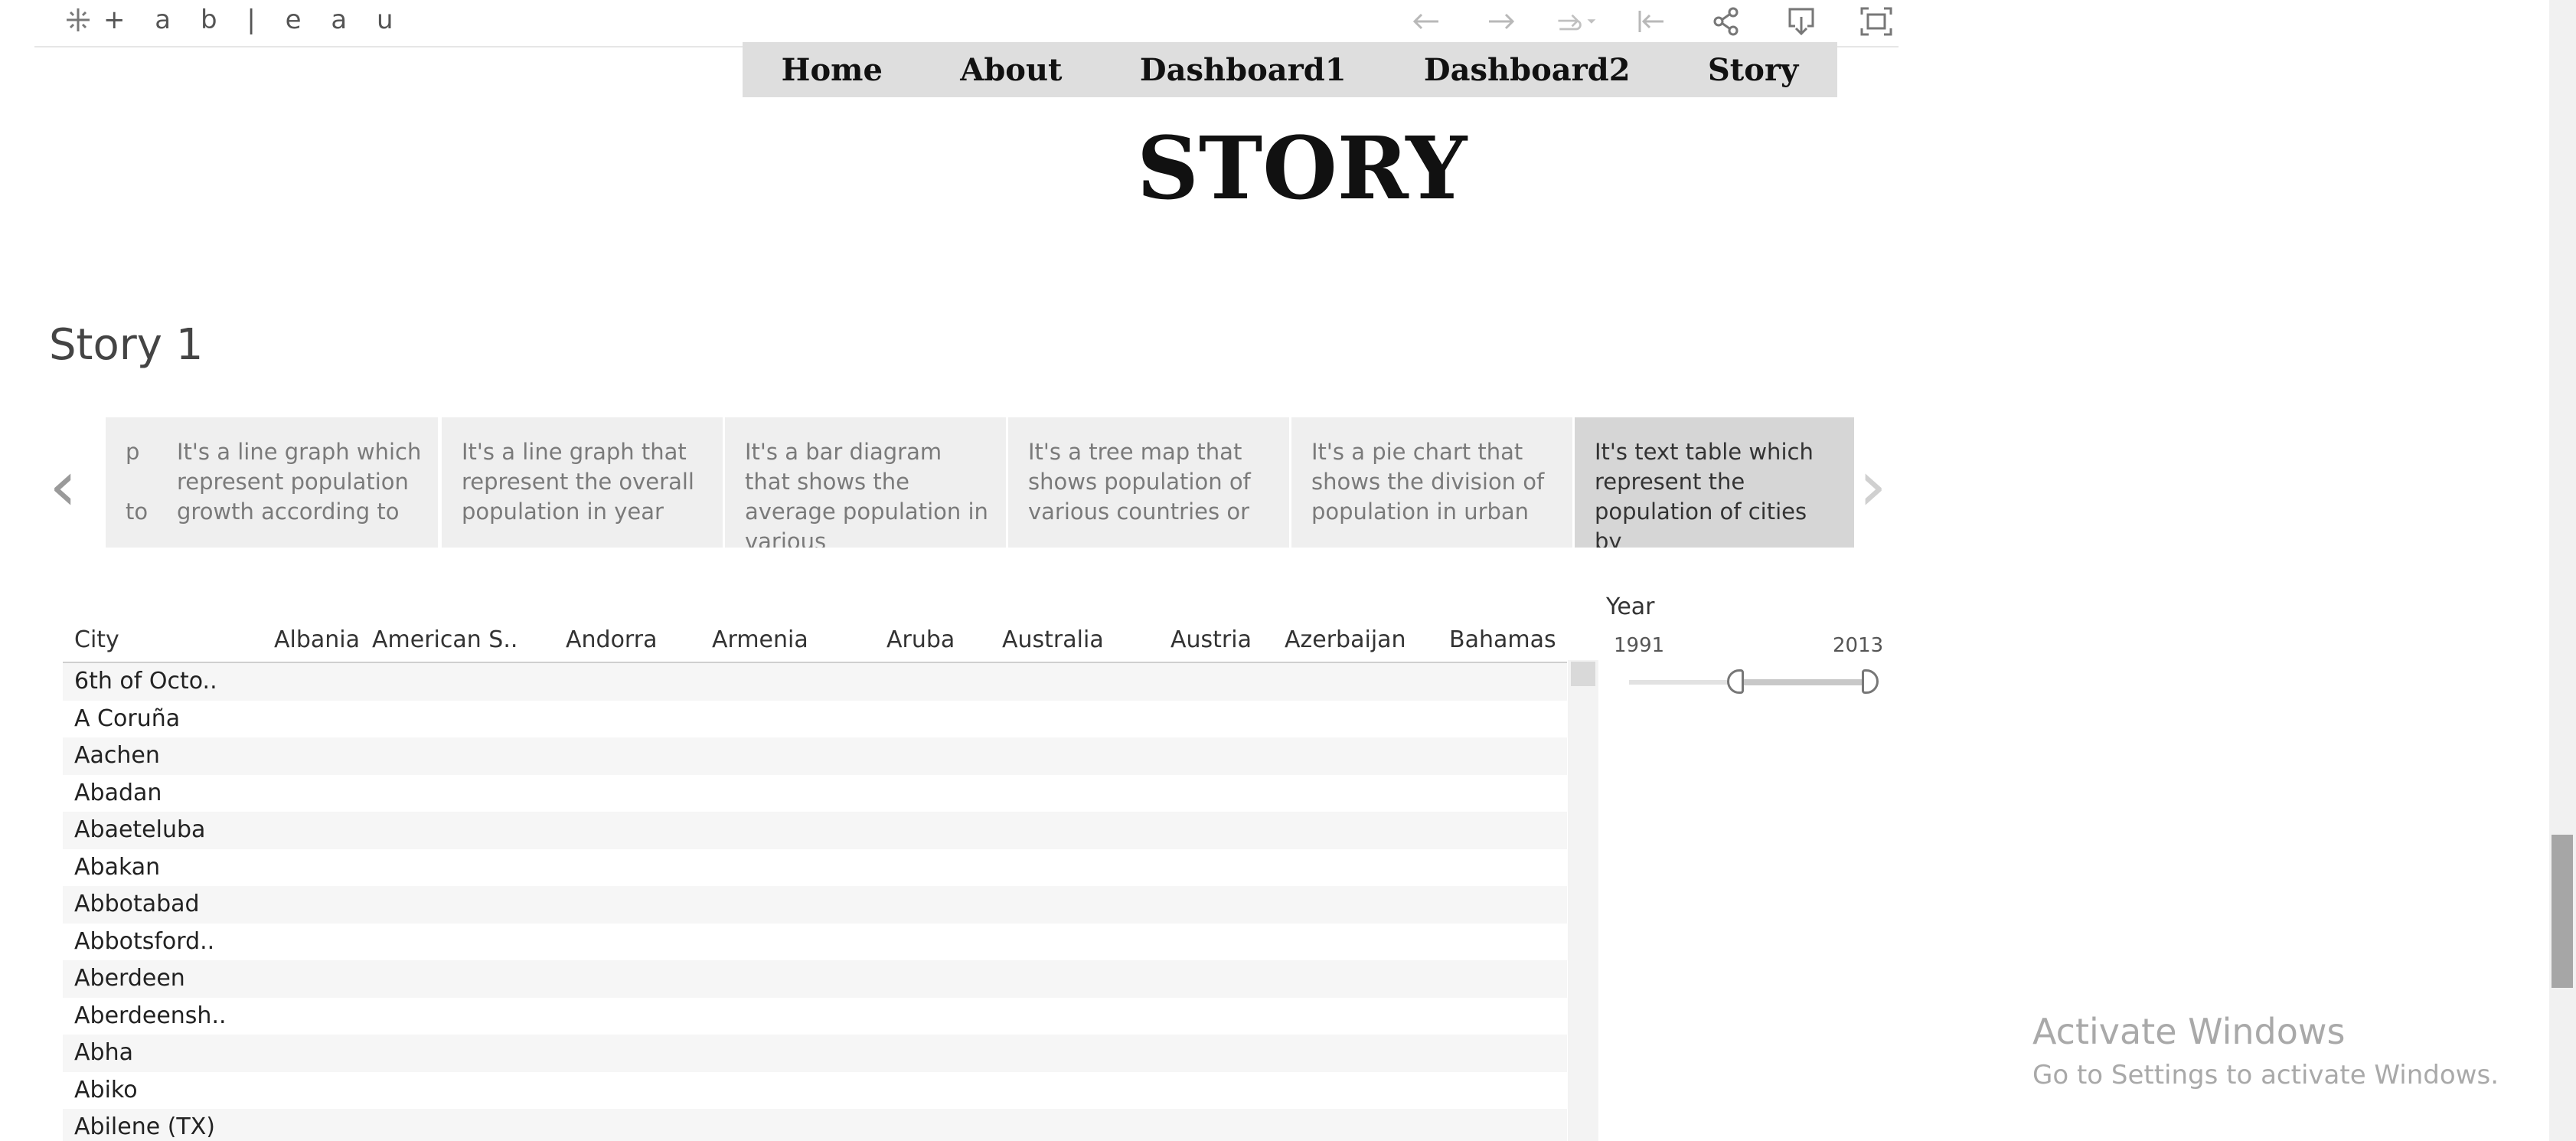 Image resolution: width=2576 pixels, height=1141 pixels. Describe the element at coordinates (1639, 645) in the screenshot. I see `year-filter-min: 1991` at that location.